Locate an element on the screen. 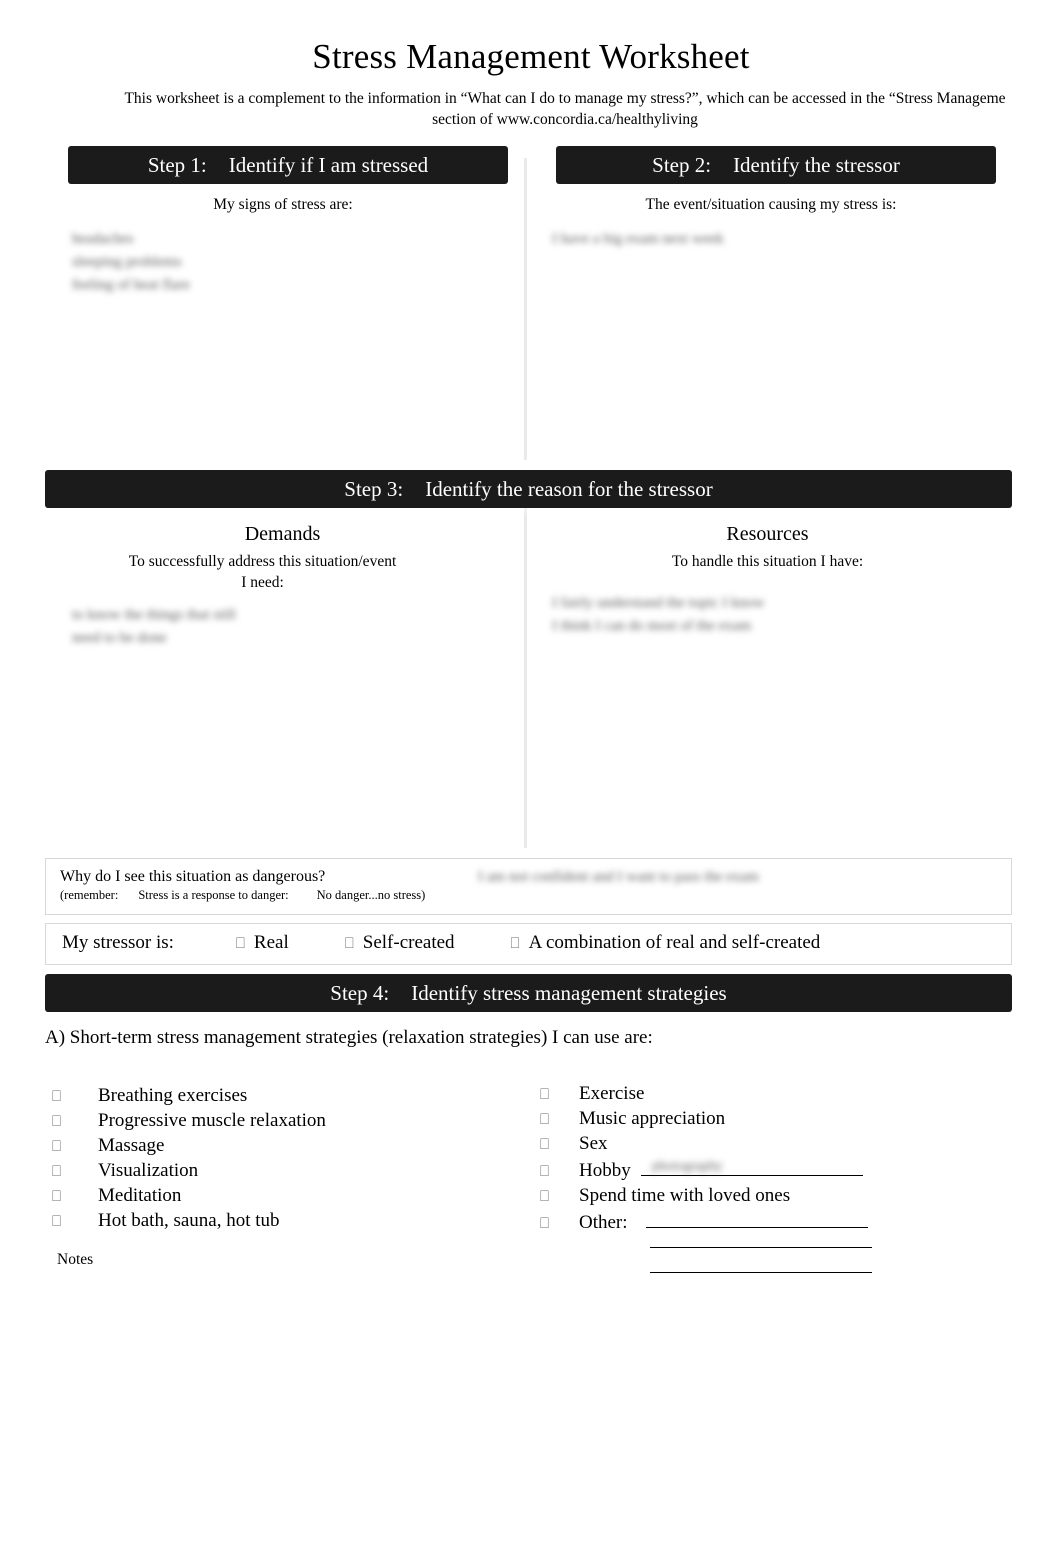  stressor-option-self-created: ⎕ Self-created is located at coordinates (400, 942).